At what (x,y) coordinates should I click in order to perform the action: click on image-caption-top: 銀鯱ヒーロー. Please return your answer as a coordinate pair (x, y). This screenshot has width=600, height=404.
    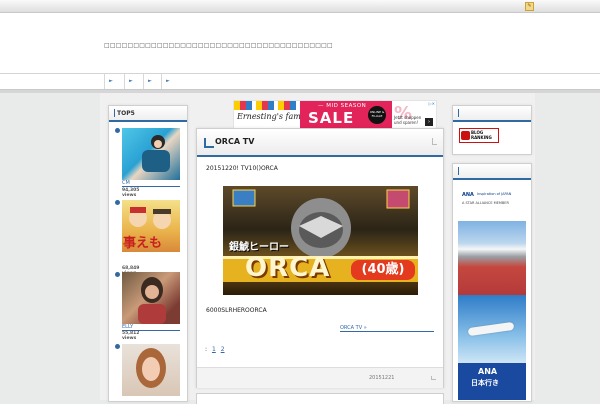
    Looking at the image, I should click on (259, 247).